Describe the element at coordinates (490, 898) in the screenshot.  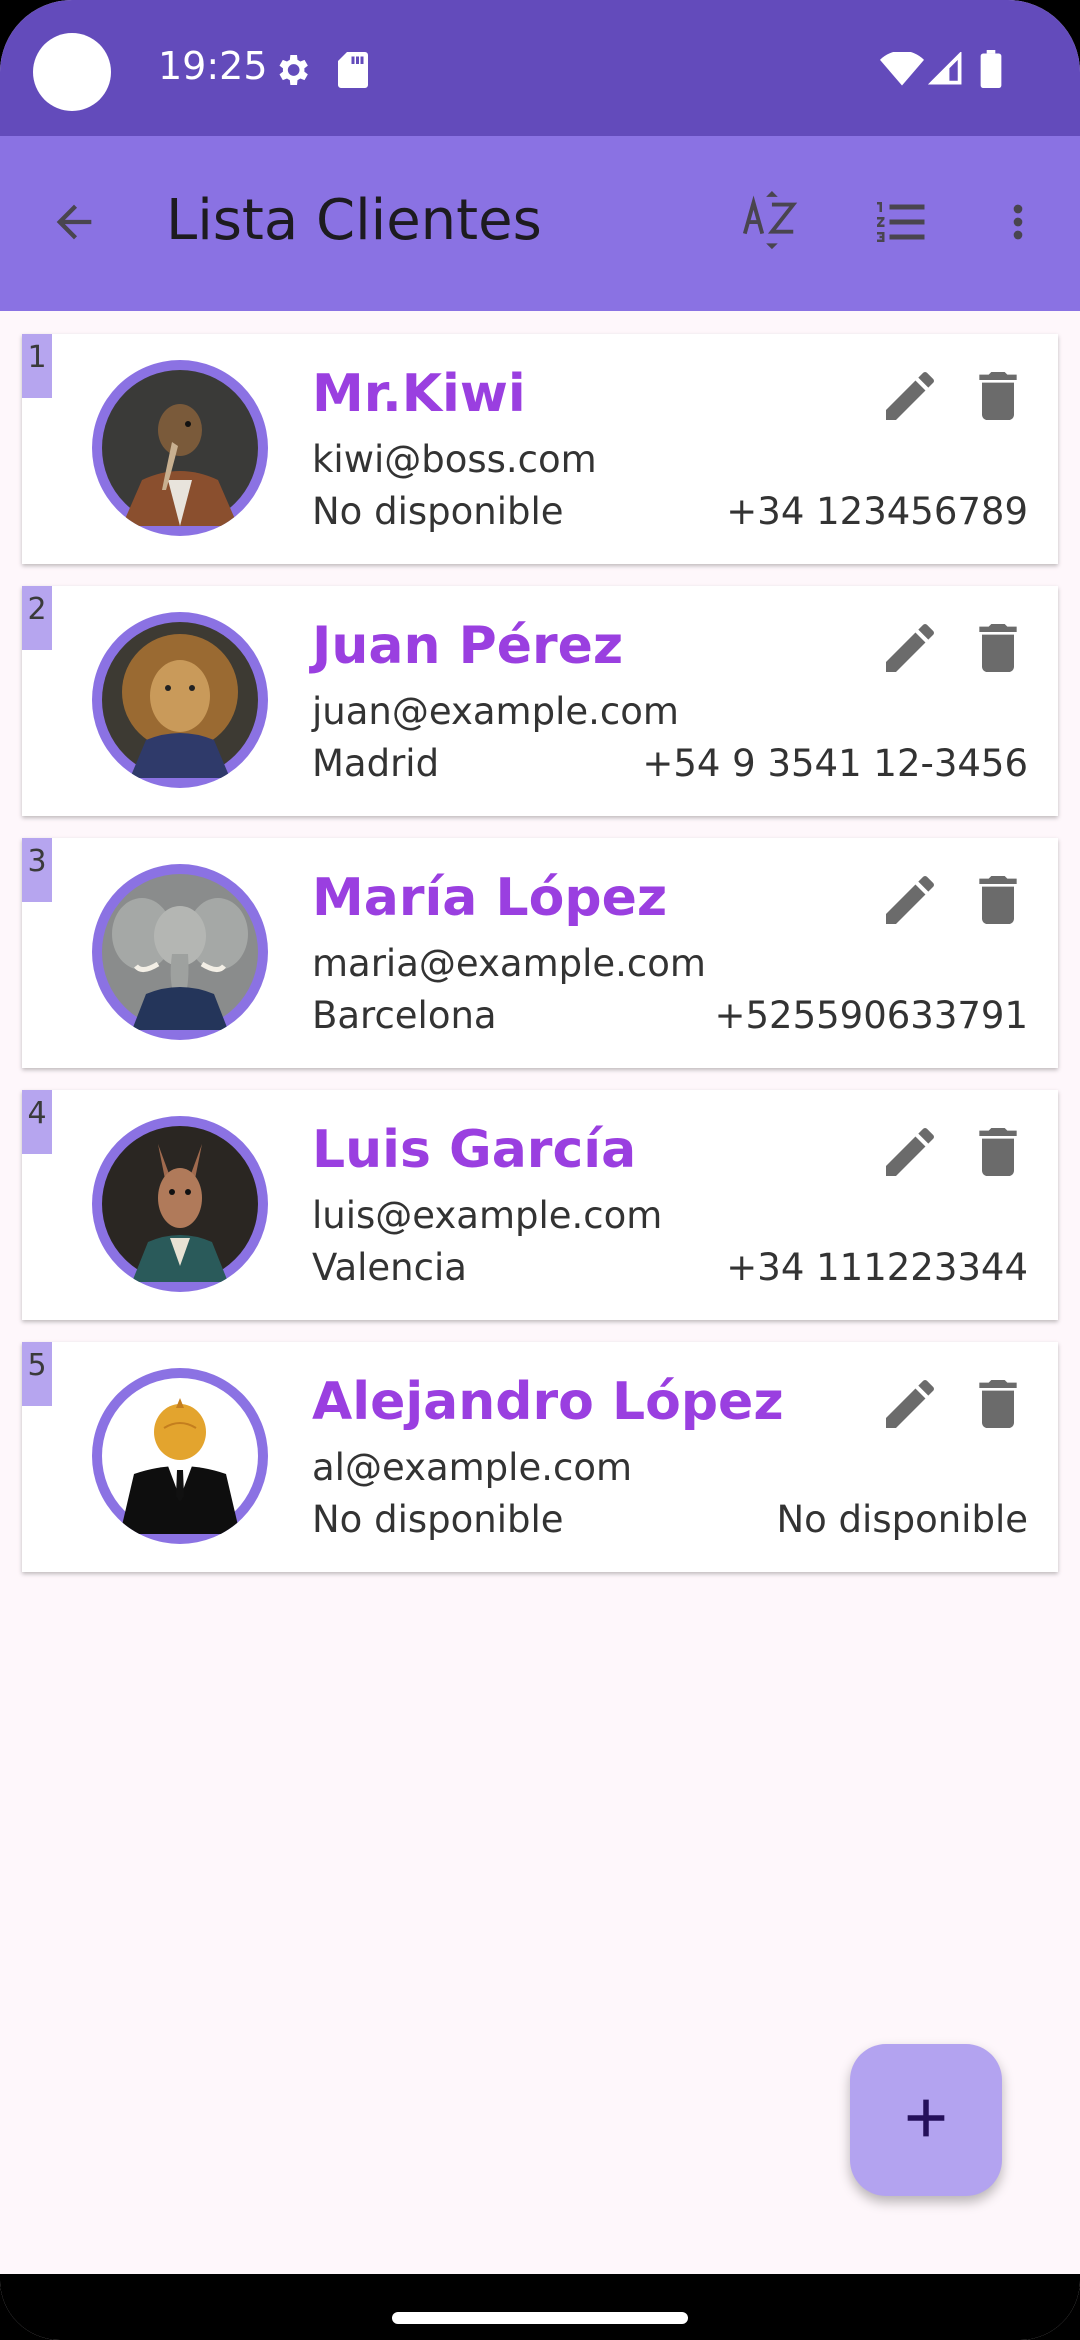
I see `client-name: María López` at that location.